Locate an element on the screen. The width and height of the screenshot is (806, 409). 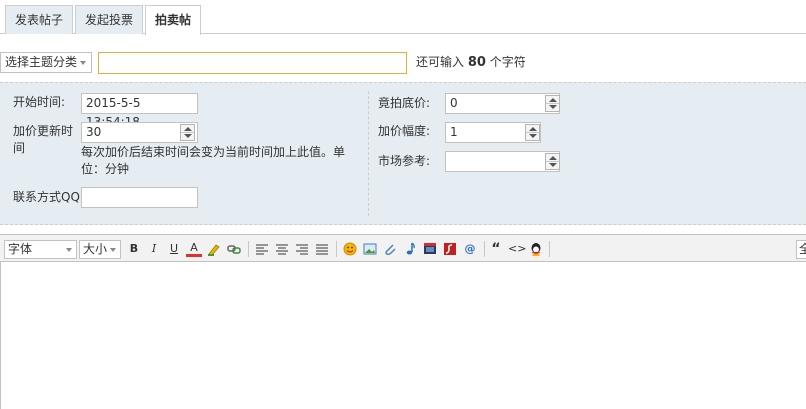
tab-auction: 拍卖帖 is located at coordinates (173, 20).